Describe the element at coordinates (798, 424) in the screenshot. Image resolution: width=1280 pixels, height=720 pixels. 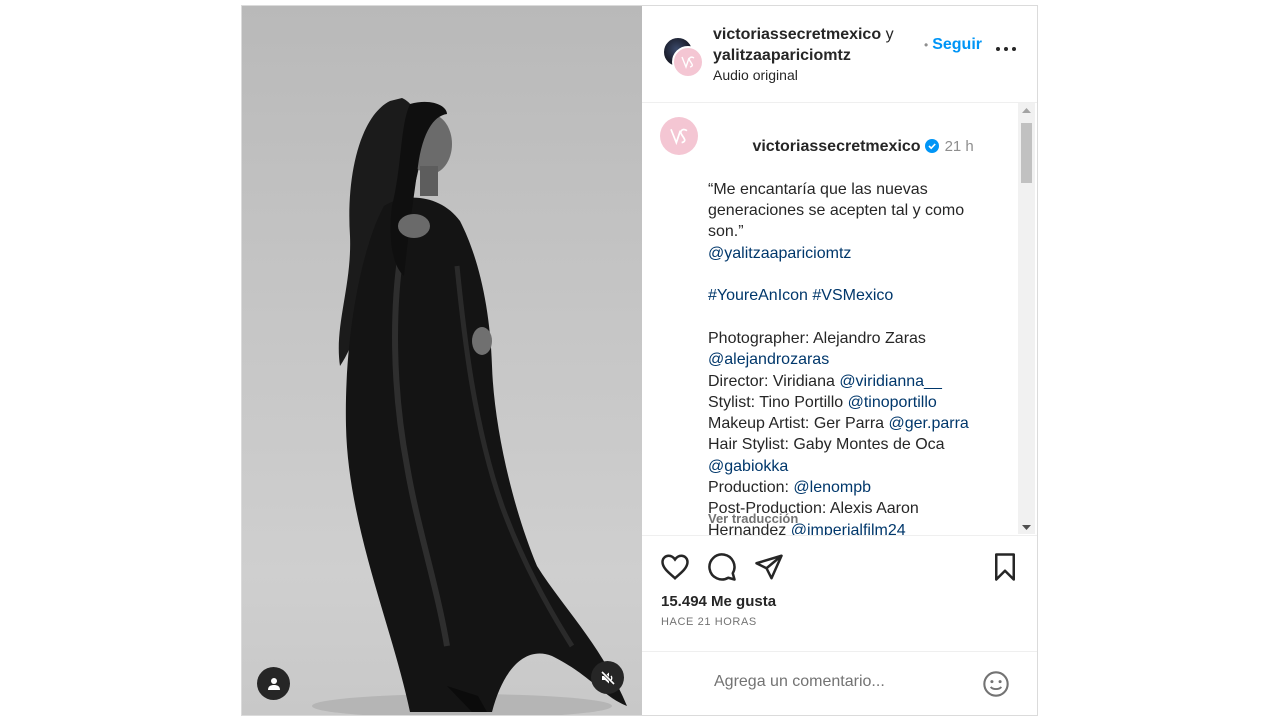
I see `credit-makeup: Makeup Artist: Ger Parra` at that location.